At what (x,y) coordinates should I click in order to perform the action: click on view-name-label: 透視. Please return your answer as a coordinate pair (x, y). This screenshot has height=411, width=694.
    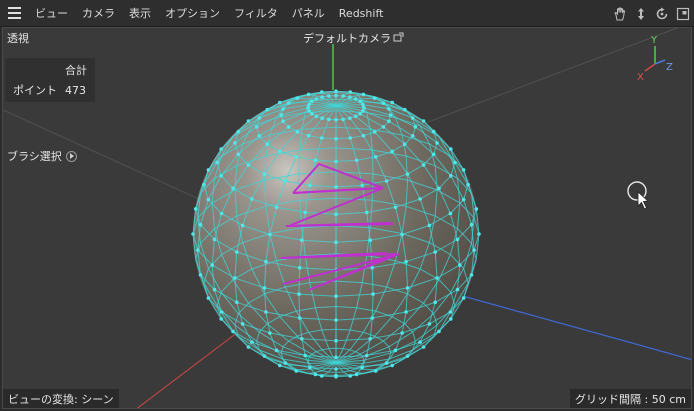
    Looking at the image, I should click on (18, 38).